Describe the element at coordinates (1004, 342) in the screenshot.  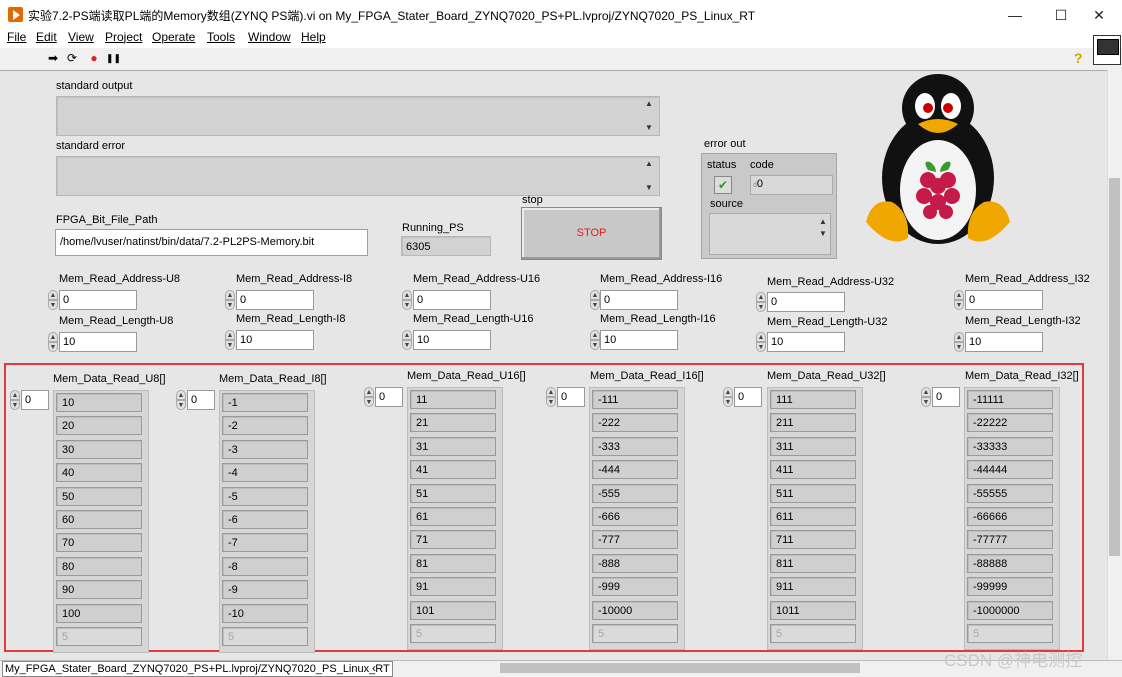
I see `mem-read-length-i32-input: 10` at that location.